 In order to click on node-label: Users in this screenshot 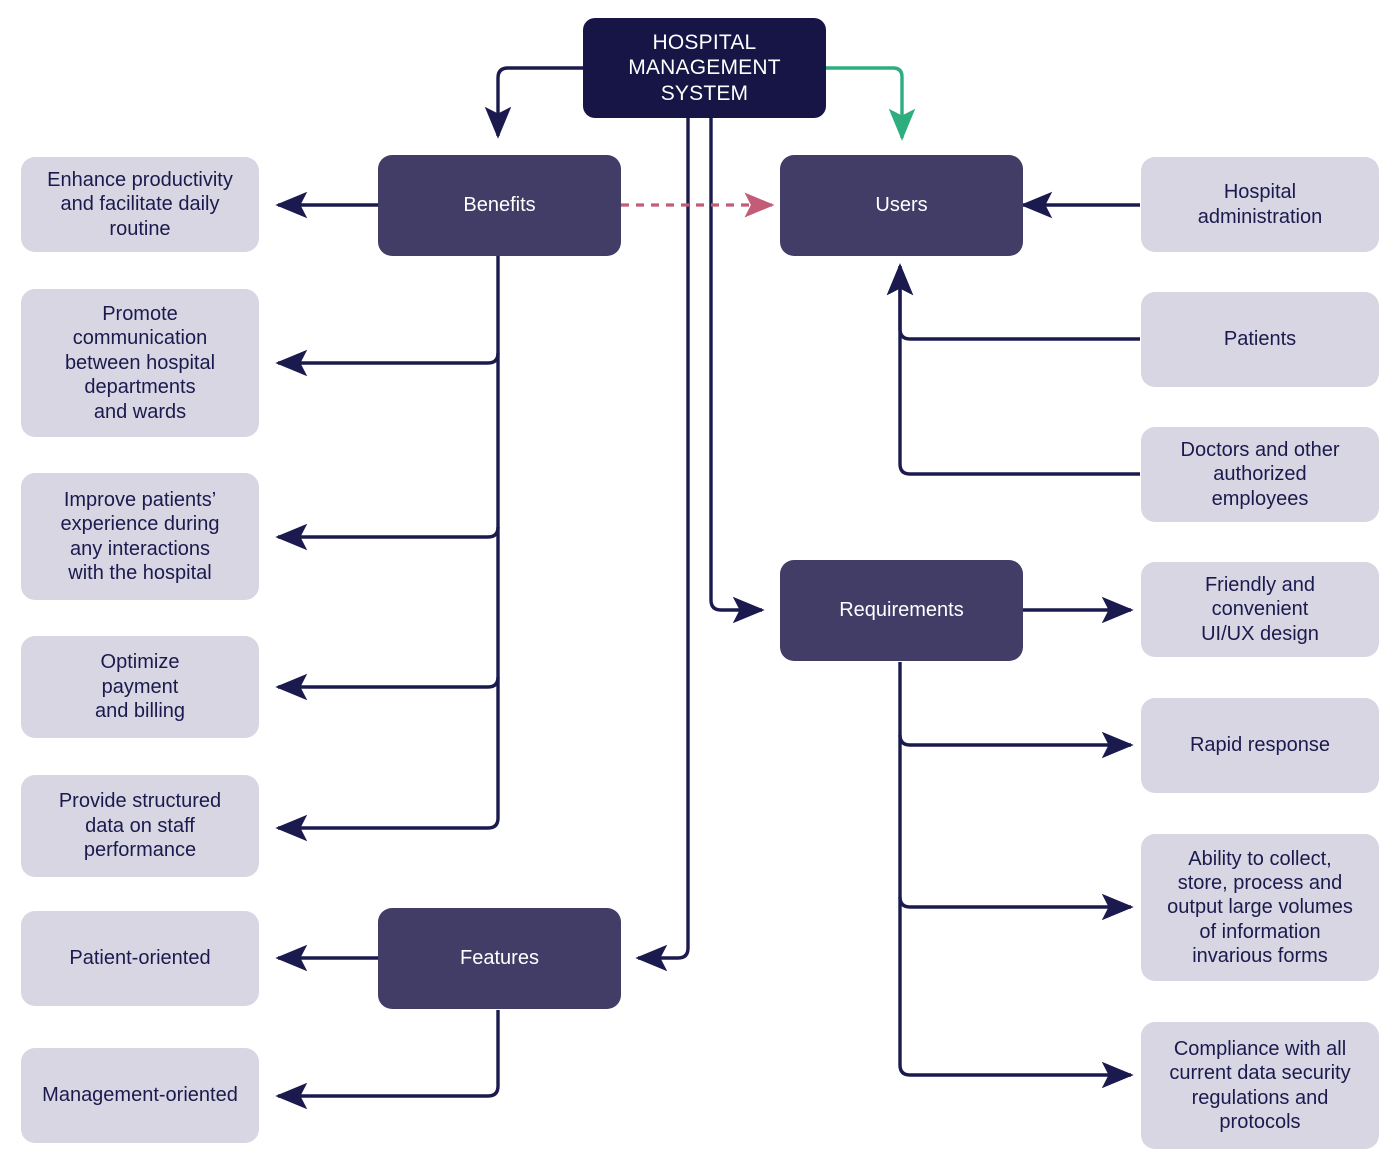, I will do `click(901, 205)`.